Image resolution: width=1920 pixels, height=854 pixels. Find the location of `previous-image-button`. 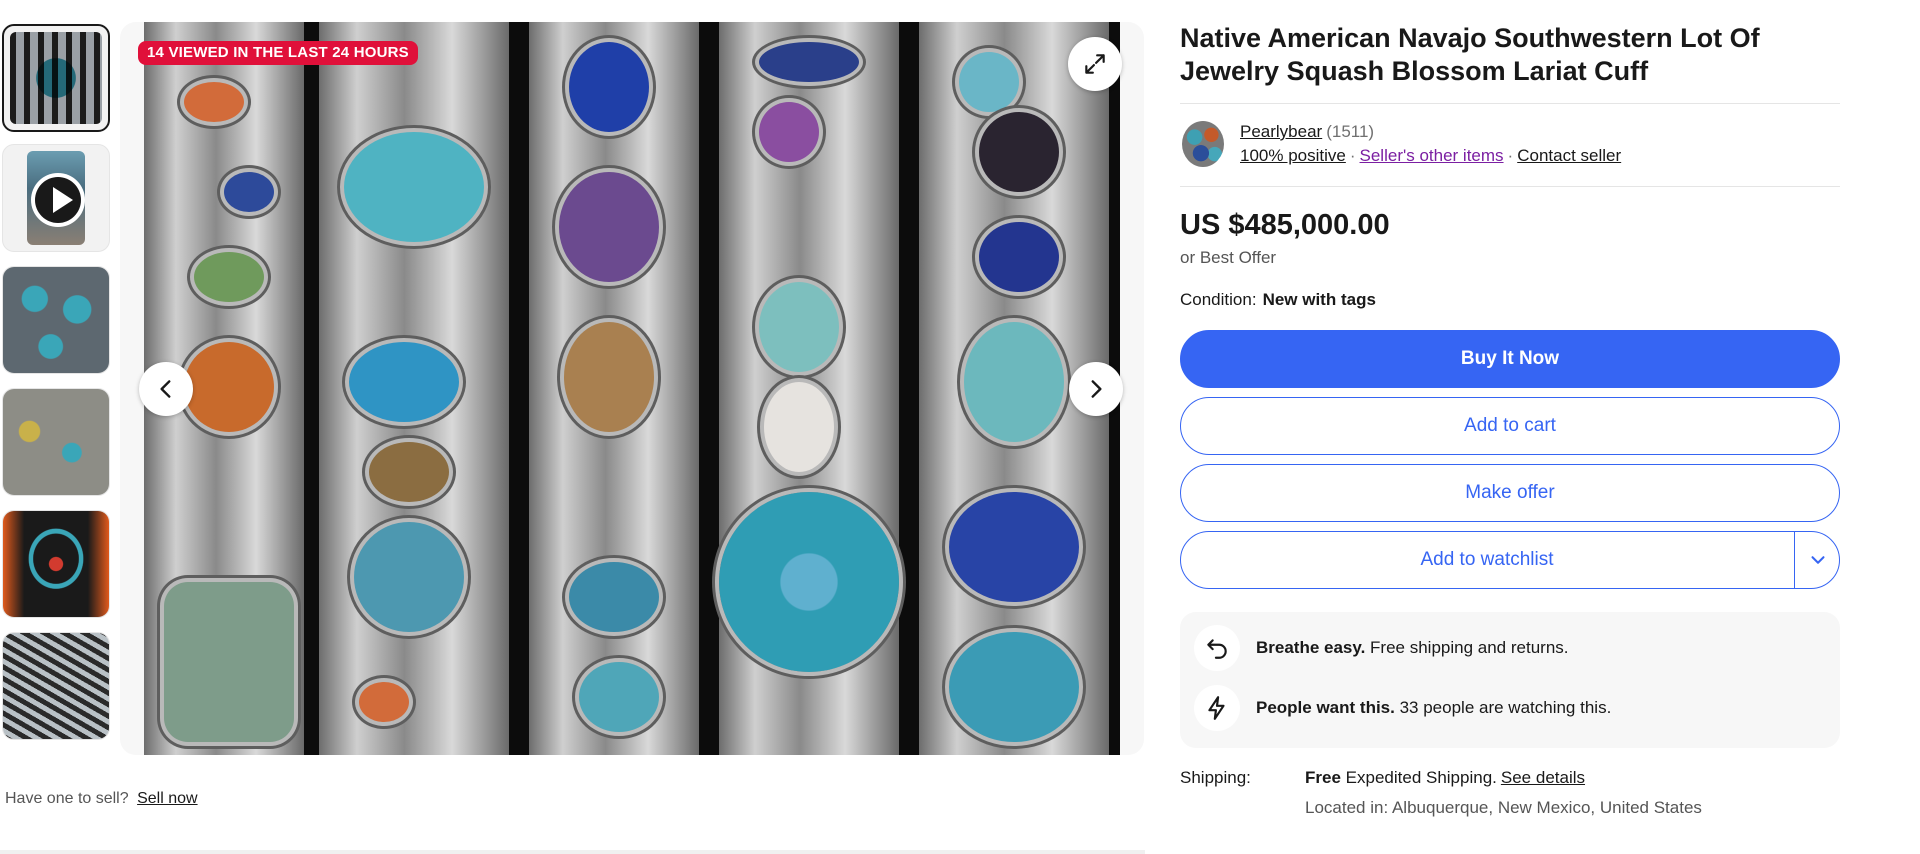

previous-image-button is located at coordinates (166, 389).